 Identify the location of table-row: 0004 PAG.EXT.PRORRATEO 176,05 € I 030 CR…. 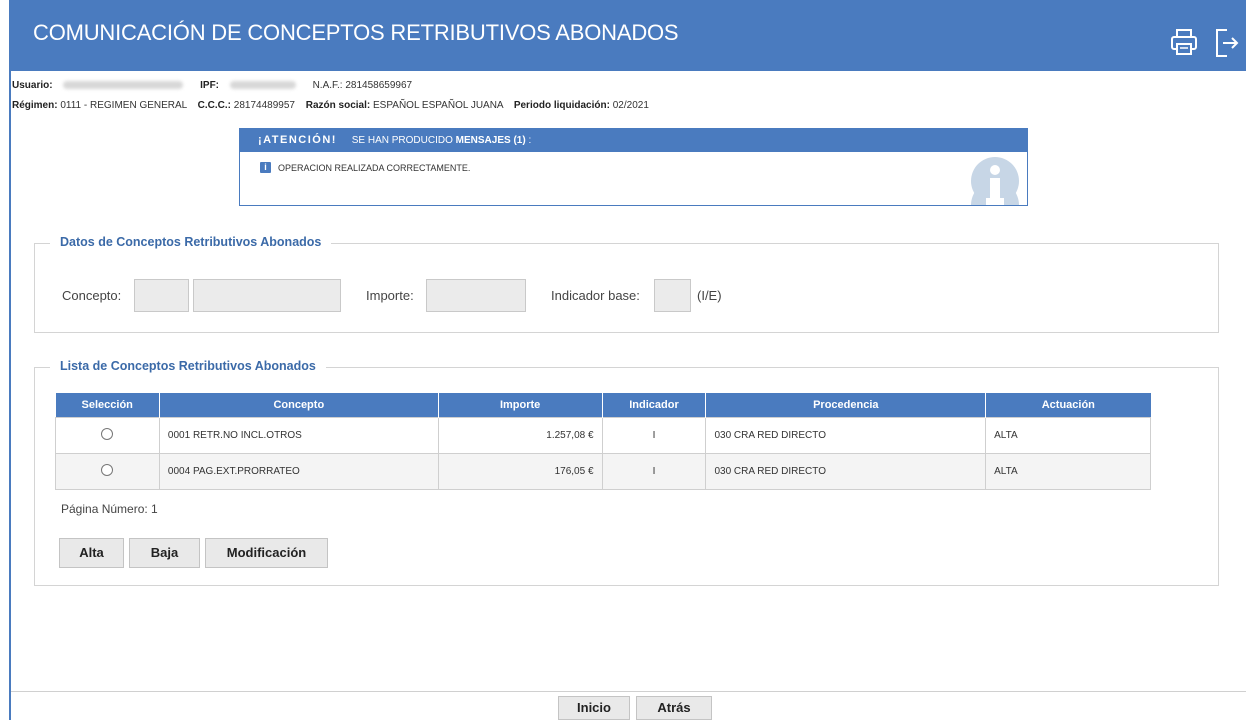
(603, 471).